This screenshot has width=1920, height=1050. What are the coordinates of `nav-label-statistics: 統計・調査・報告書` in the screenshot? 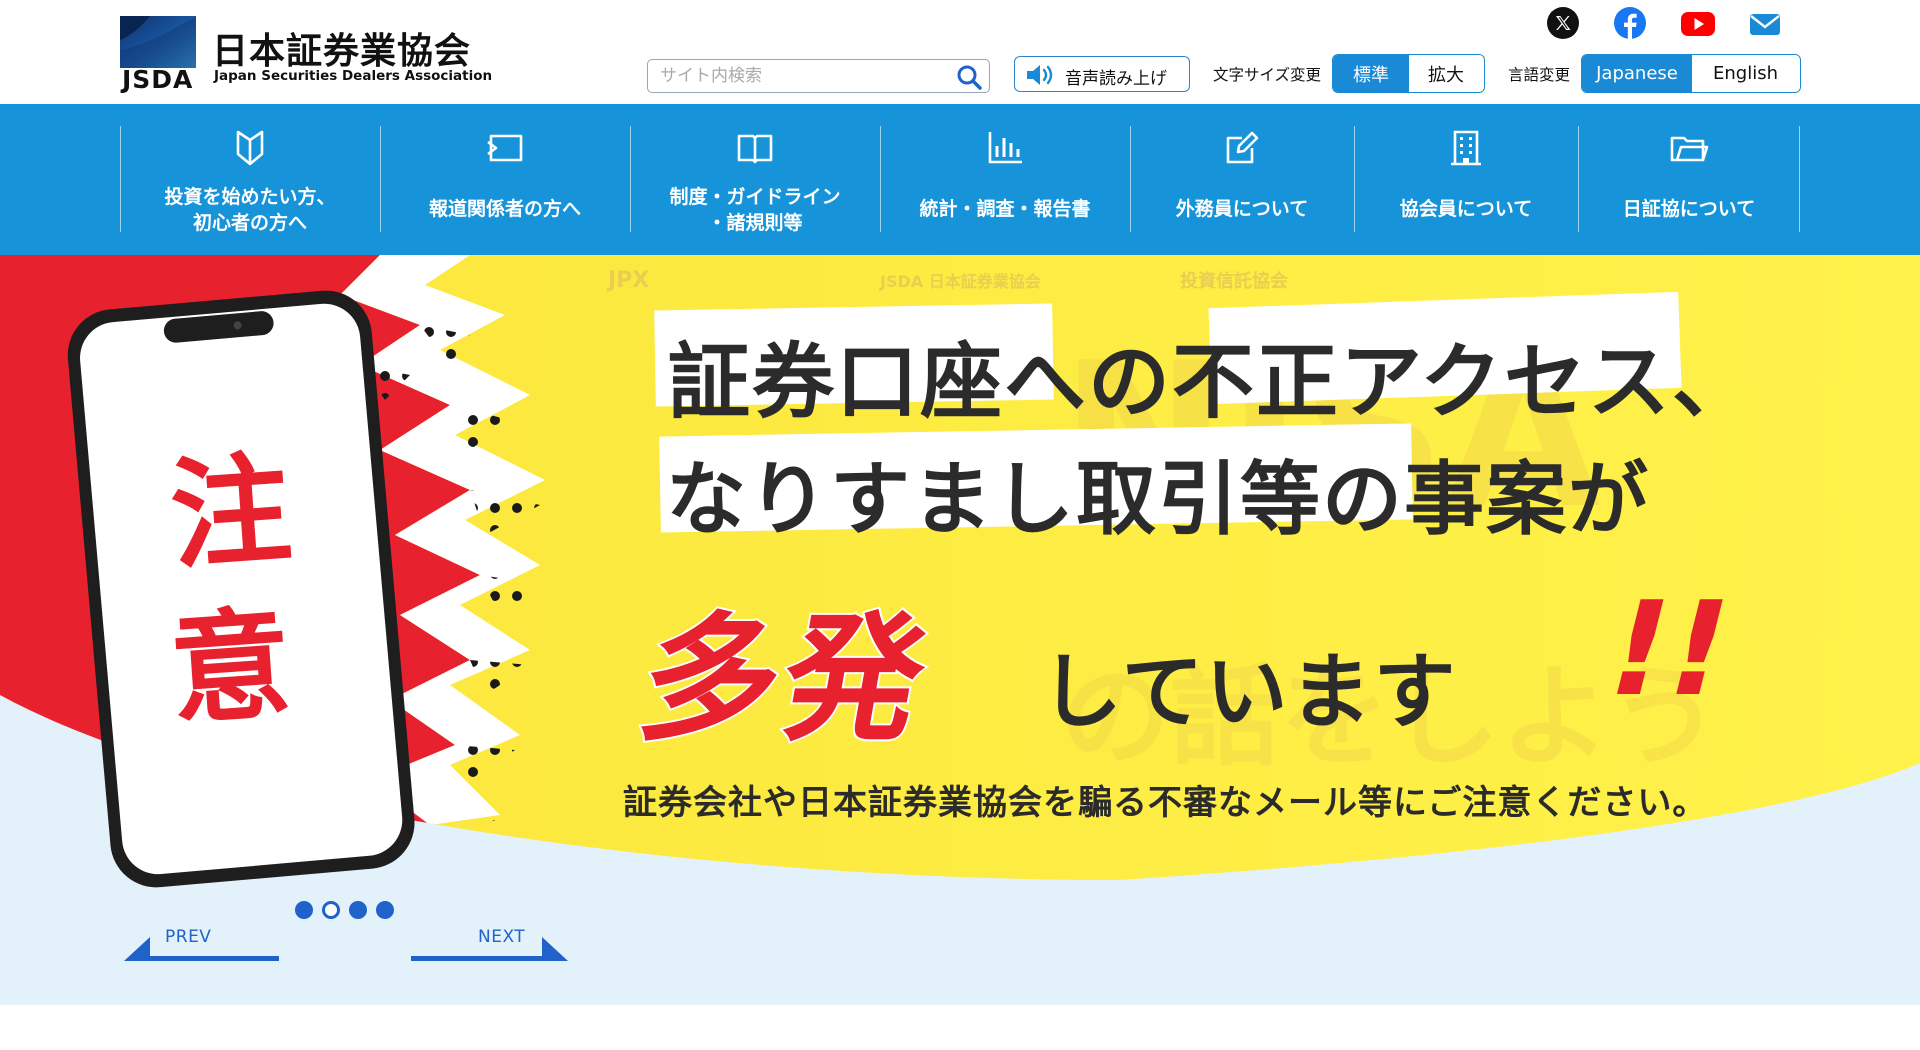 It's located at (1005, 209).